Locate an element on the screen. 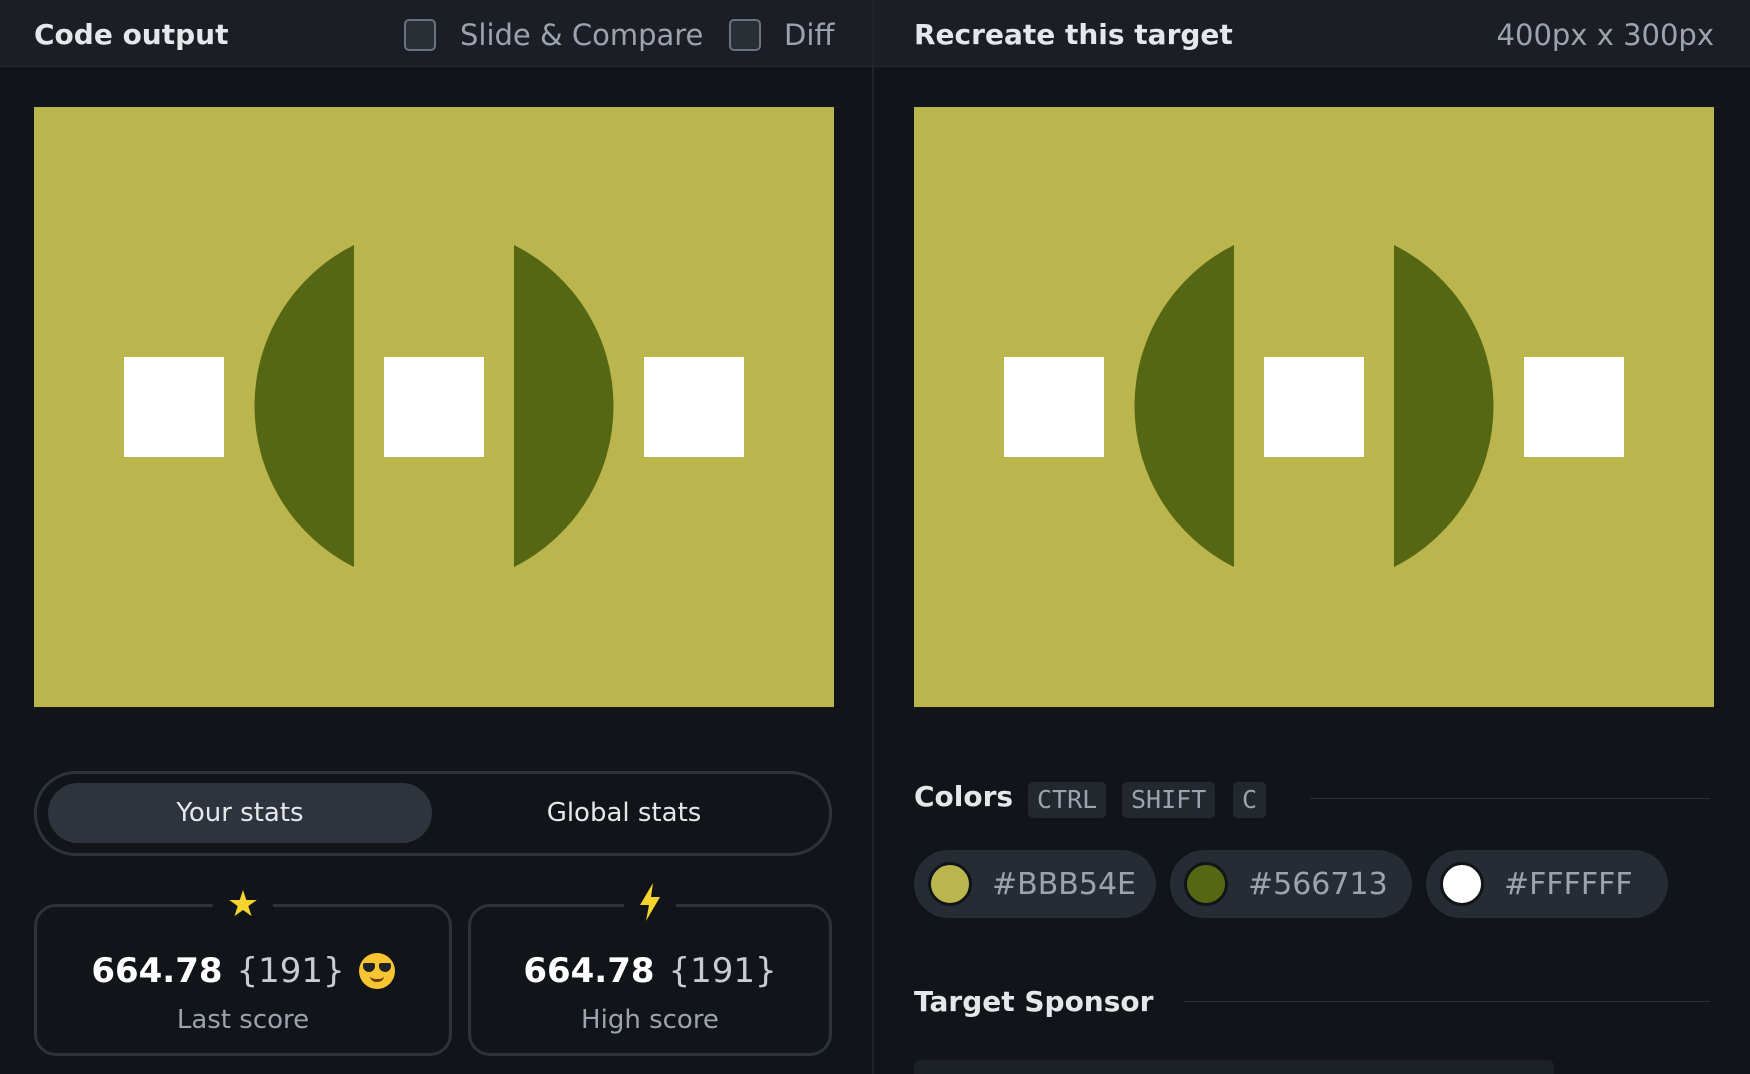  color-swatch-1: #BBB54E is located at coordinates (1035, 884).